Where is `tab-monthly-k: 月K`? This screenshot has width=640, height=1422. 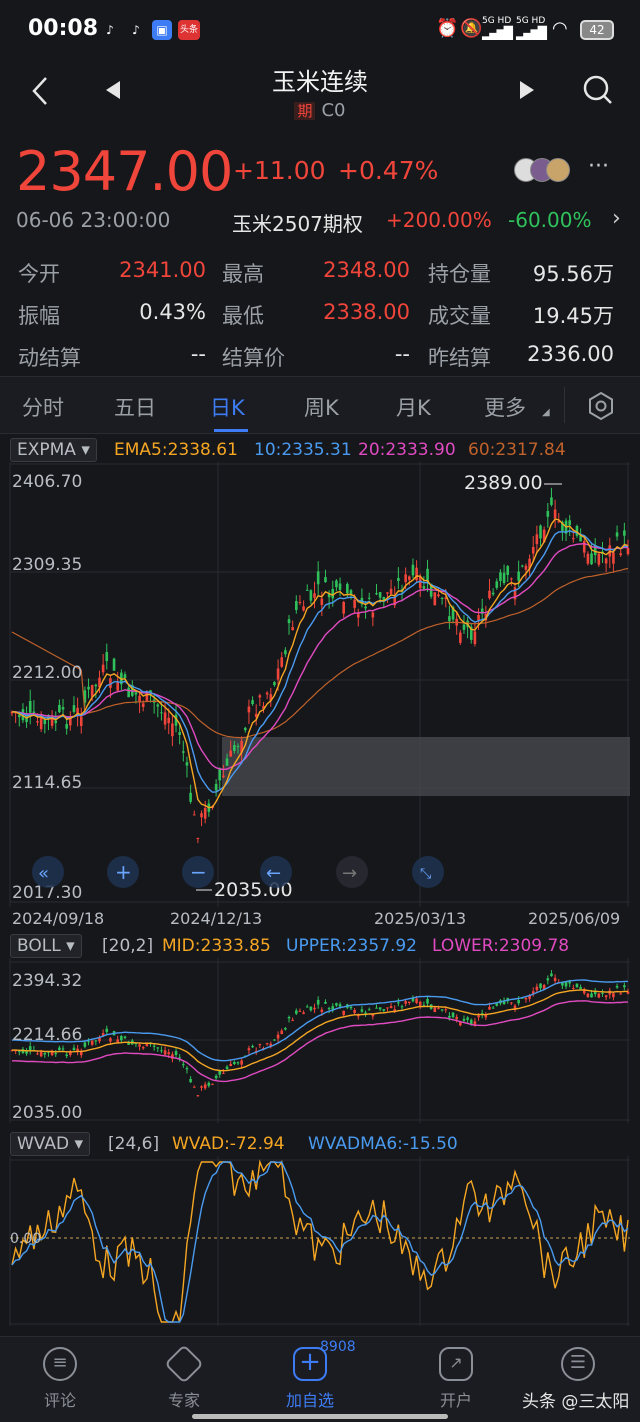 tab-monthly-k: 月K is located at coordinates (413, 407).